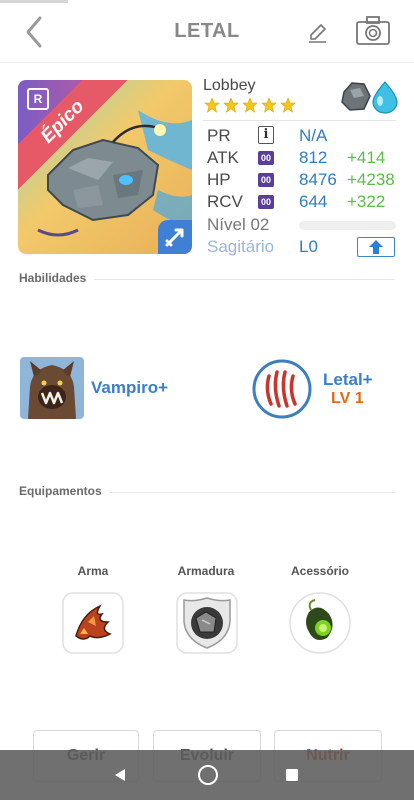  I want to click on camera-icon, so click(373, 30).